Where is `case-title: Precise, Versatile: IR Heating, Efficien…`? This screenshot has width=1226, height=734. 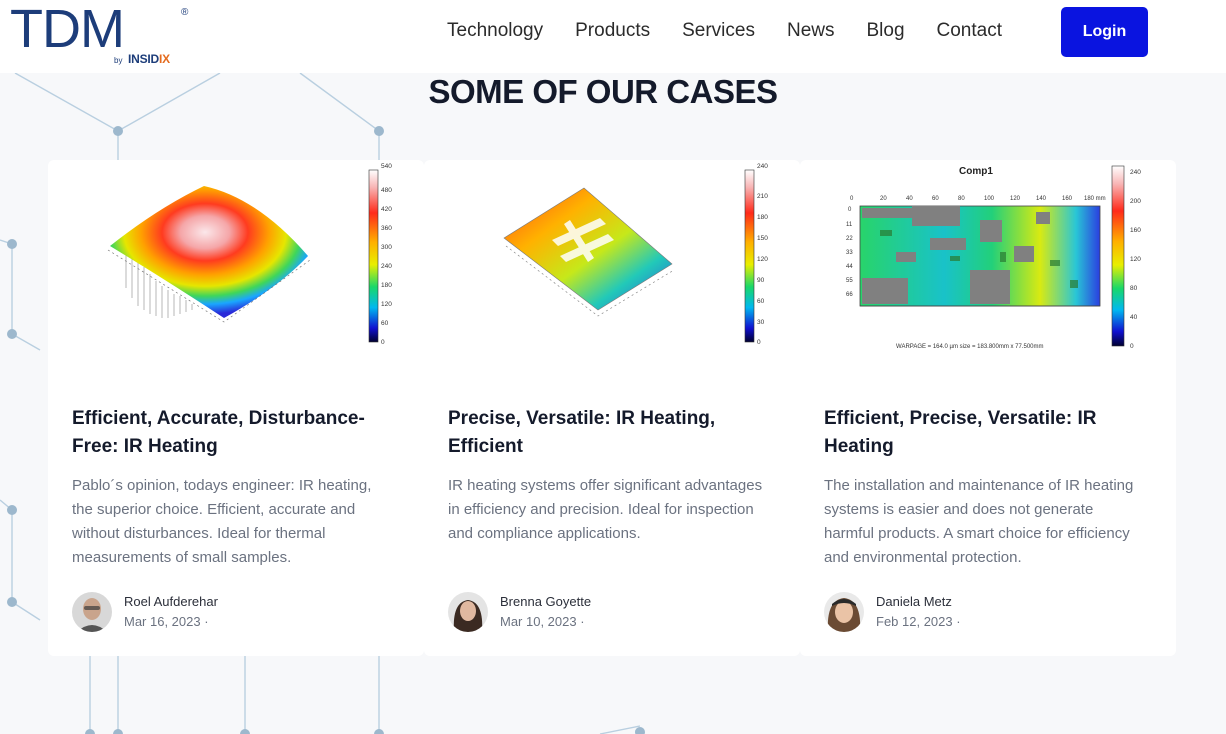
case-title: Precise, Versatile: IR Heating, Efficien… is located at coordinates (608, 433).